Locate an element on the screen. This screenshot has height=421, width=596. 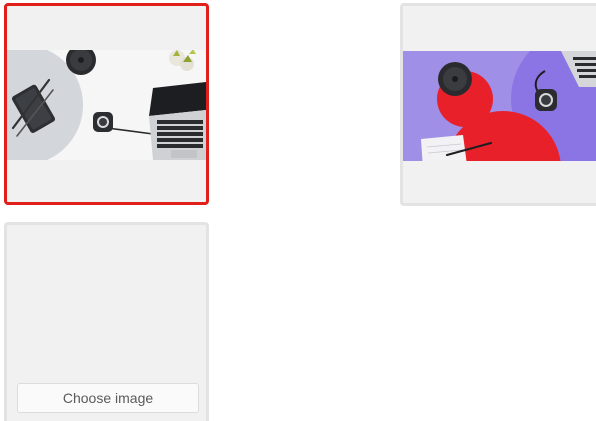
purple-product-image is located at coordinates (499, 106).